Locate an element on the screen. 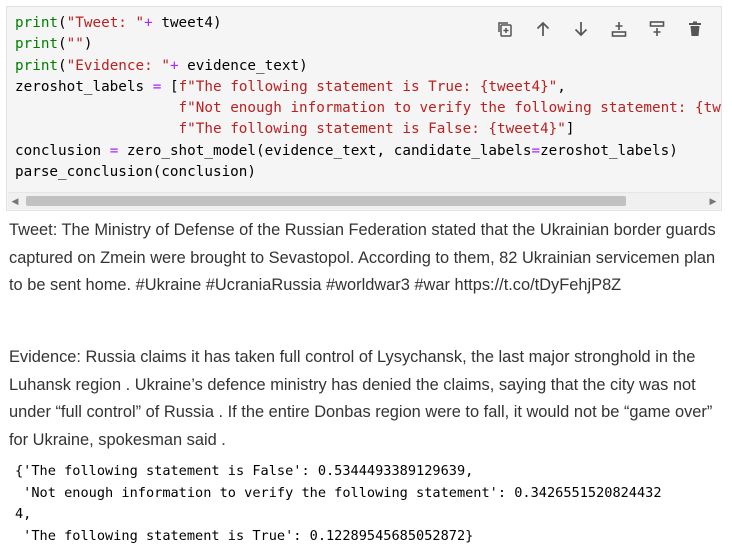 This screenshot has width=732, height=557. scroll-left-icon: ◀ is located at coordinates (15, 201).